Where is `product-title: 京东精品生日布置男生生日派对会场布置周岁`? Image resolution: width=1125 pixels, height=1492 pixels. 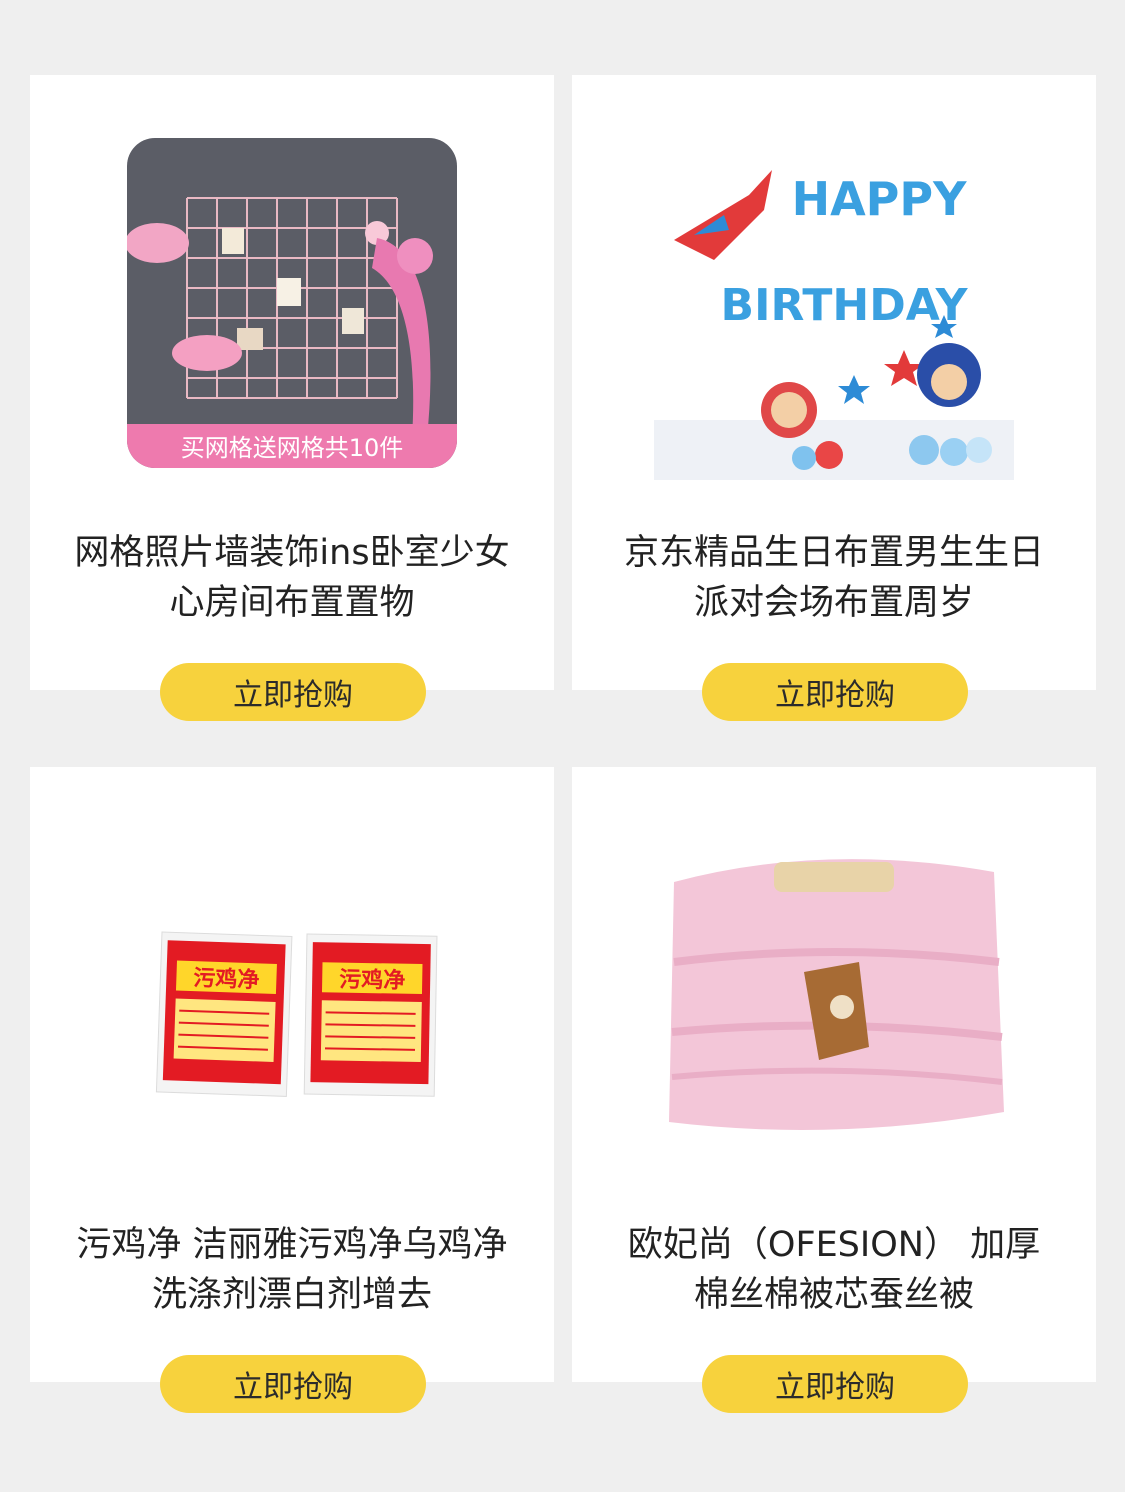 product-title: 京东精品生日布置男生生日派对会场布置周岁 is located at coordinates (834, 578).